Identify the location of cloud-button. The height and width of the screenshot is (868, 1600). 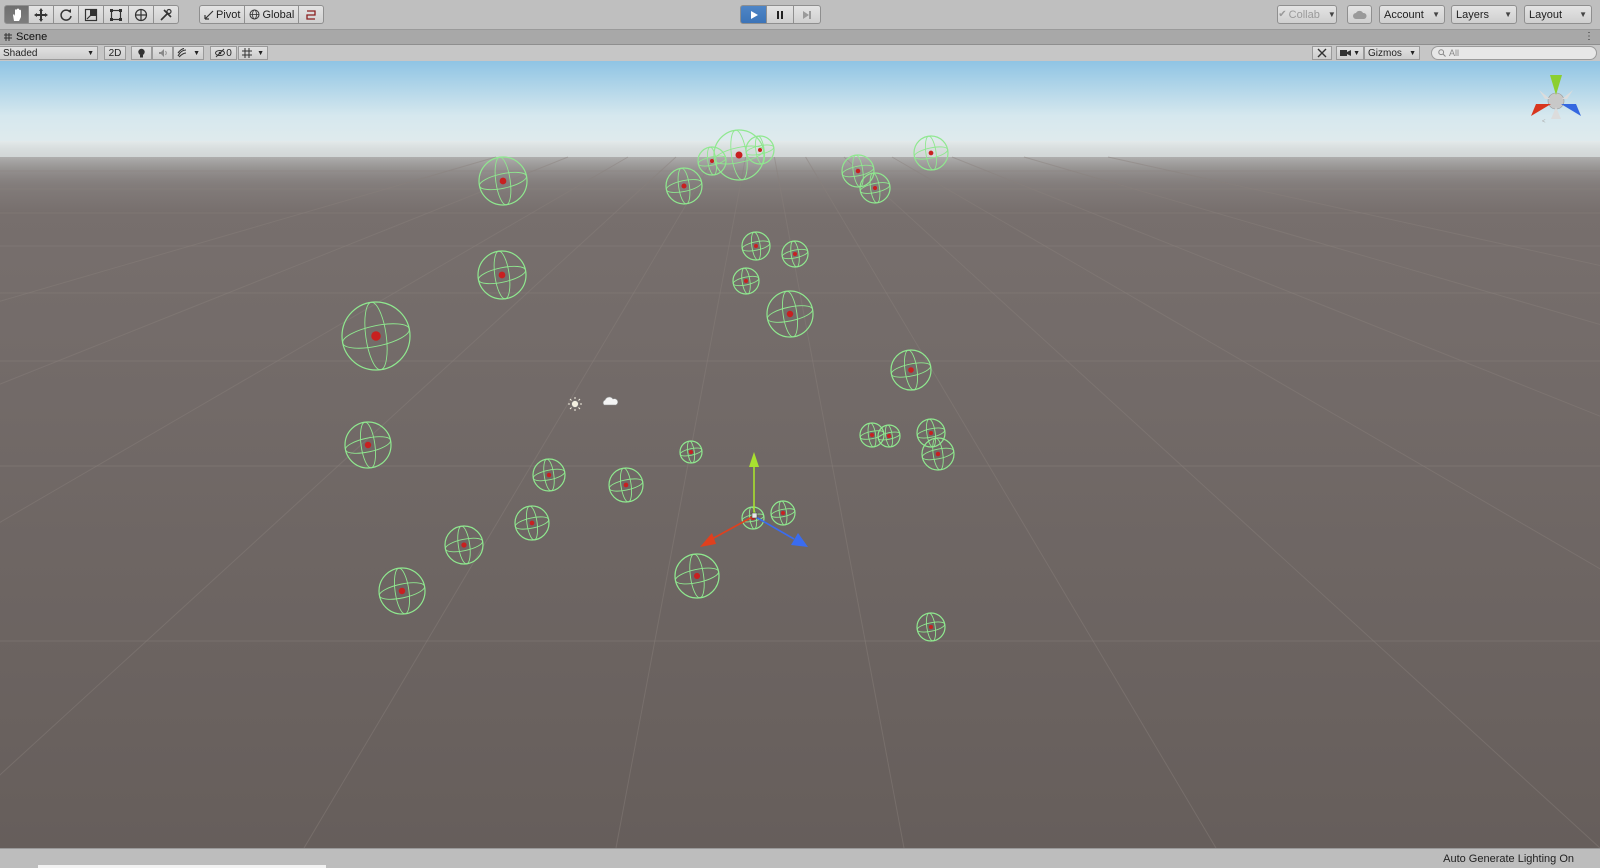
(1359, 14).